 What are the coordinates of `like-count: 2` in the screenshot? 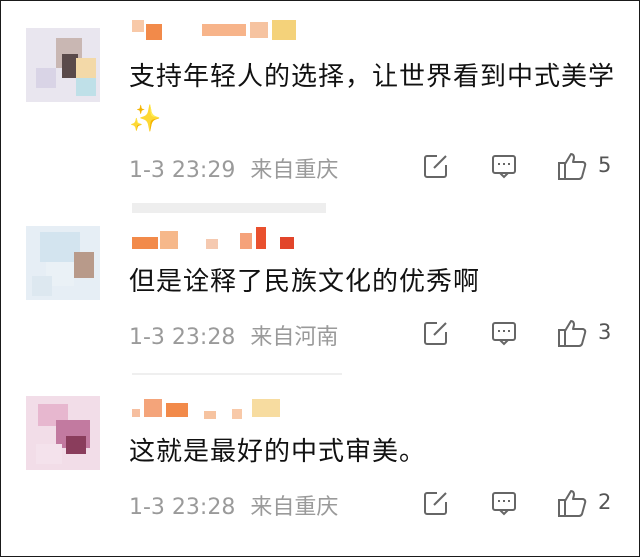 It's located at (605, 502).